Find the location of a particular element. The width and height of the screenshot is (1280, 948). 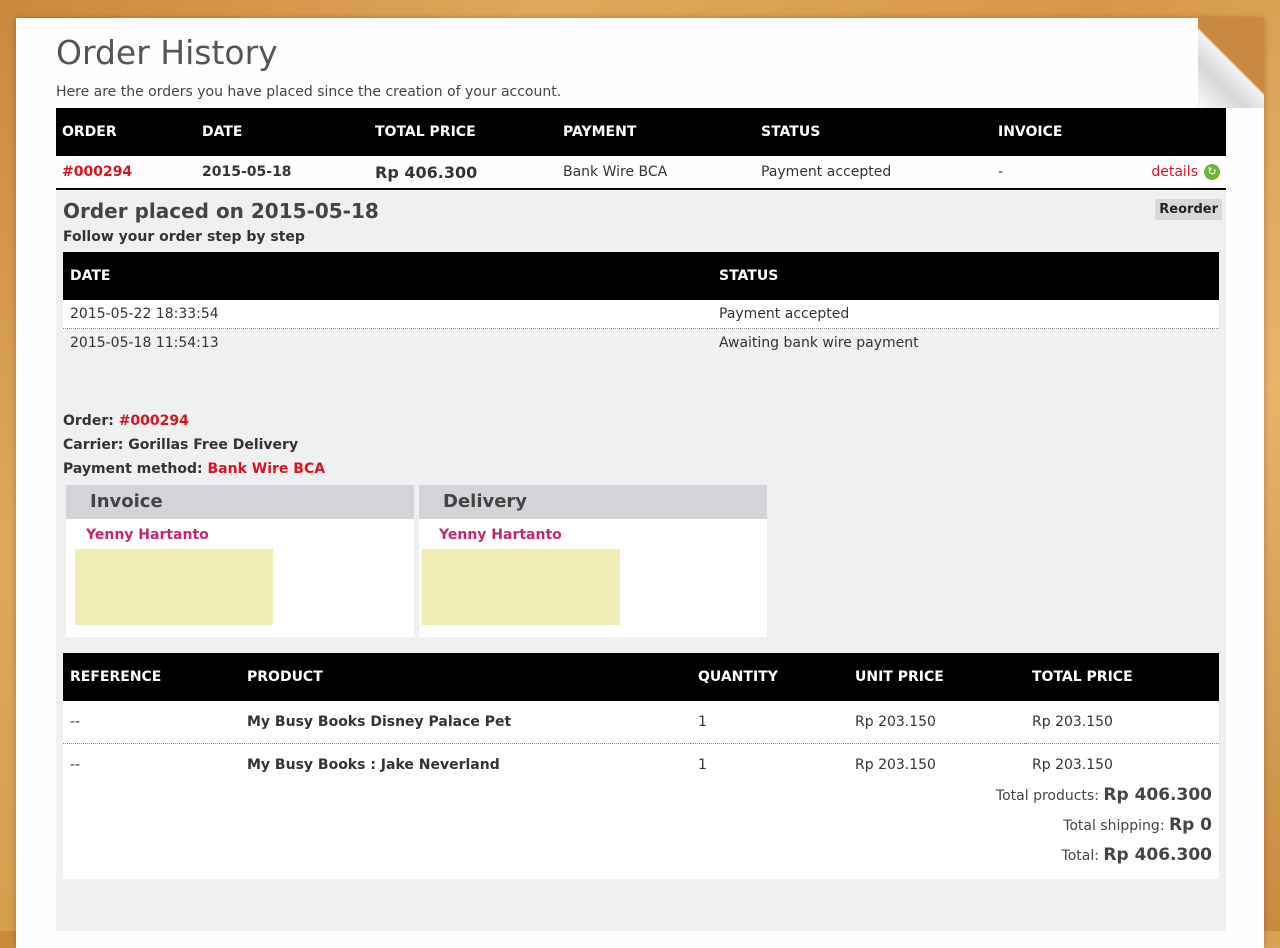

col-status: STATUS is located at coordinates (873, 132).